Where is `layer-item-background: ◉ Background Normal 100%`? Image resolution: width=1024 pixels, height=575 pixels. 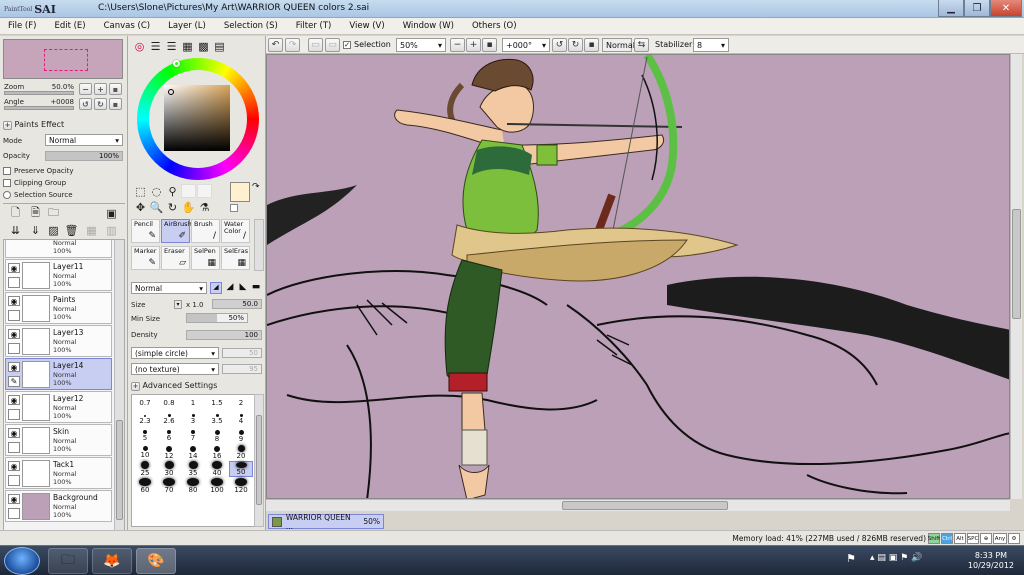
layer-item-background: ◉ Background Normal 100% is located at coordinates (58, 506).